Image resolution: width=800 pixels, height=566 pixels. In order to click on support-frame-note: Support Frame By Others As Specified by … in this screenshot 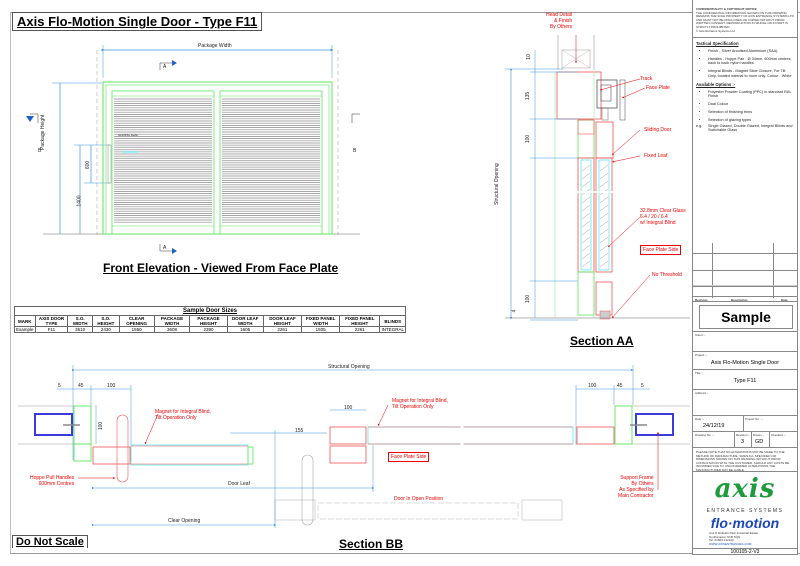, I will do `click(636, 487)`.